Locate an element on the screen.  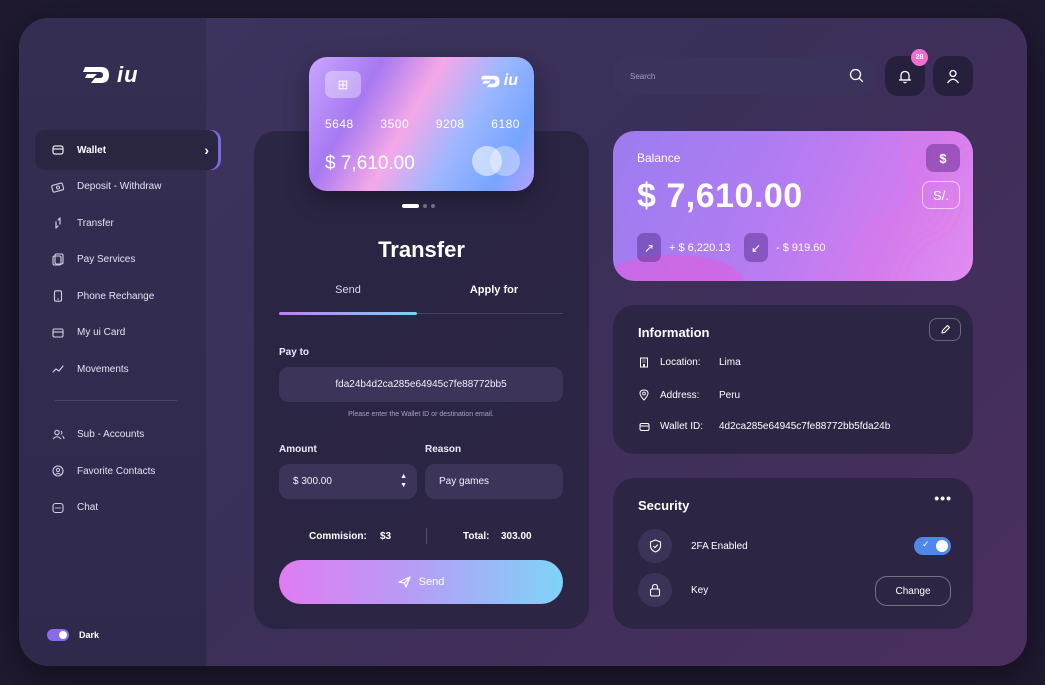
wallet-card: ⊞ iu 5648 3500 9208 6180 $ 7,610.00 is located at coordinates (421, 124).